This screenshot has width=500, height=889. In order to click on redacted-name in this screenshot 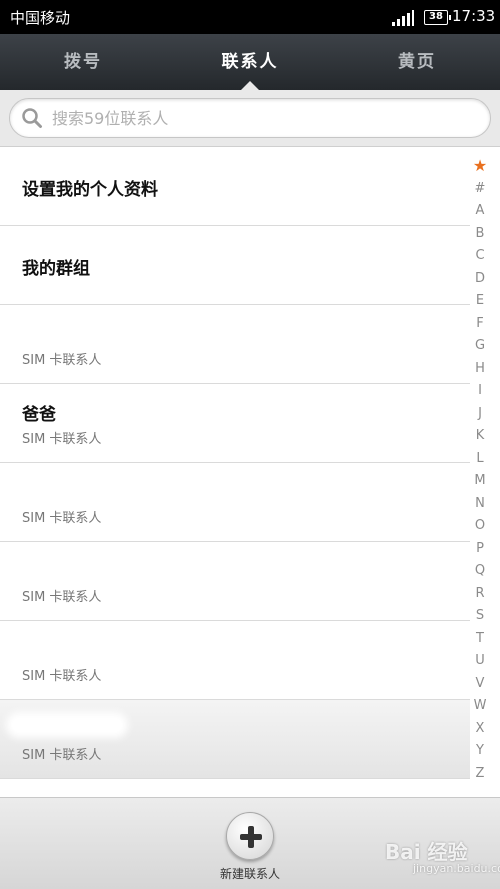, I will do `click(67, 725)`.